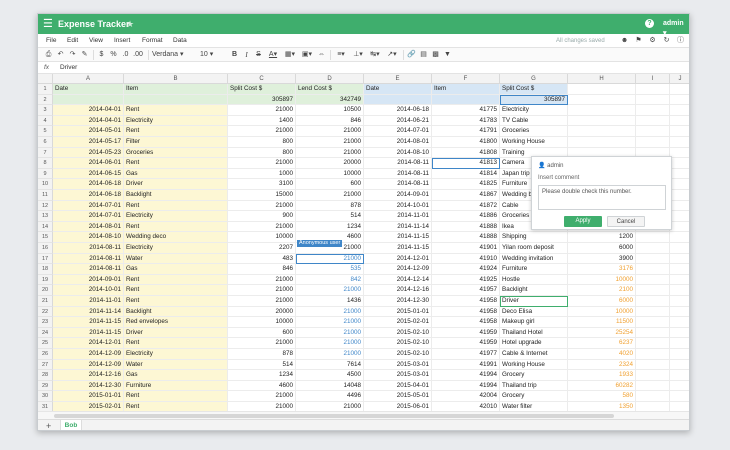 The width and height of the screenshot is (730, 450). I want to click on cell: 4600, so click(262, 386).